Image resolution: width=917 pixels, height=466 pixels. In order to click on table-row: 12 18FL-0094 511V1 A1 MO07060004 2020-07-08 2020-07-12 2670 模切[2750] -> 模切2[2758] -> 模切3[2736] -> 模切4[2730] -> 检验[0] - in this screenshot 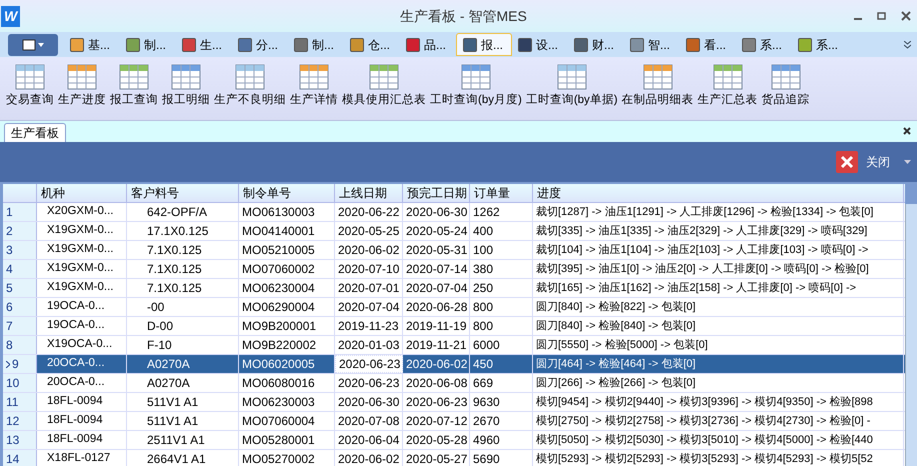, I will do `click(454, 421)`.